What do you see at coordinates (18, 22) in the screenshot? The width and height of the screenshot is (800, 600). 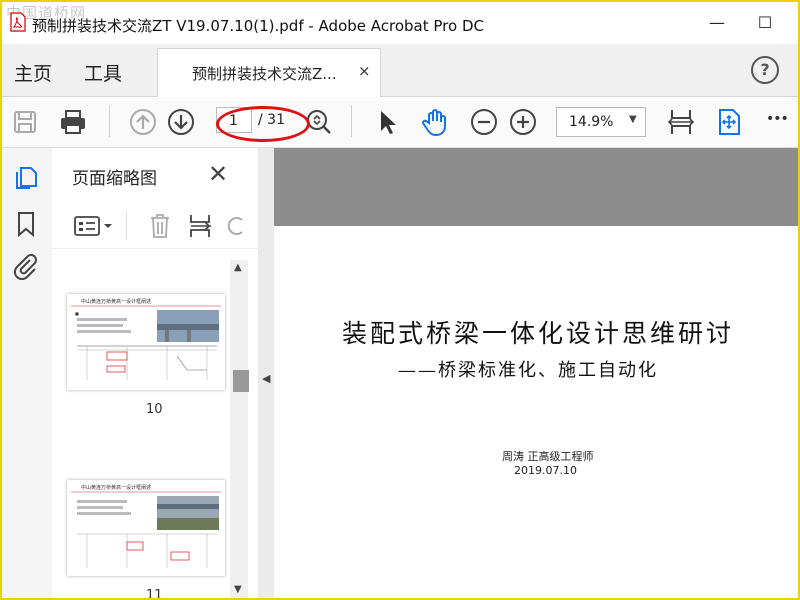 I see `pdf-file-icon` at bounding box center [18, 22].